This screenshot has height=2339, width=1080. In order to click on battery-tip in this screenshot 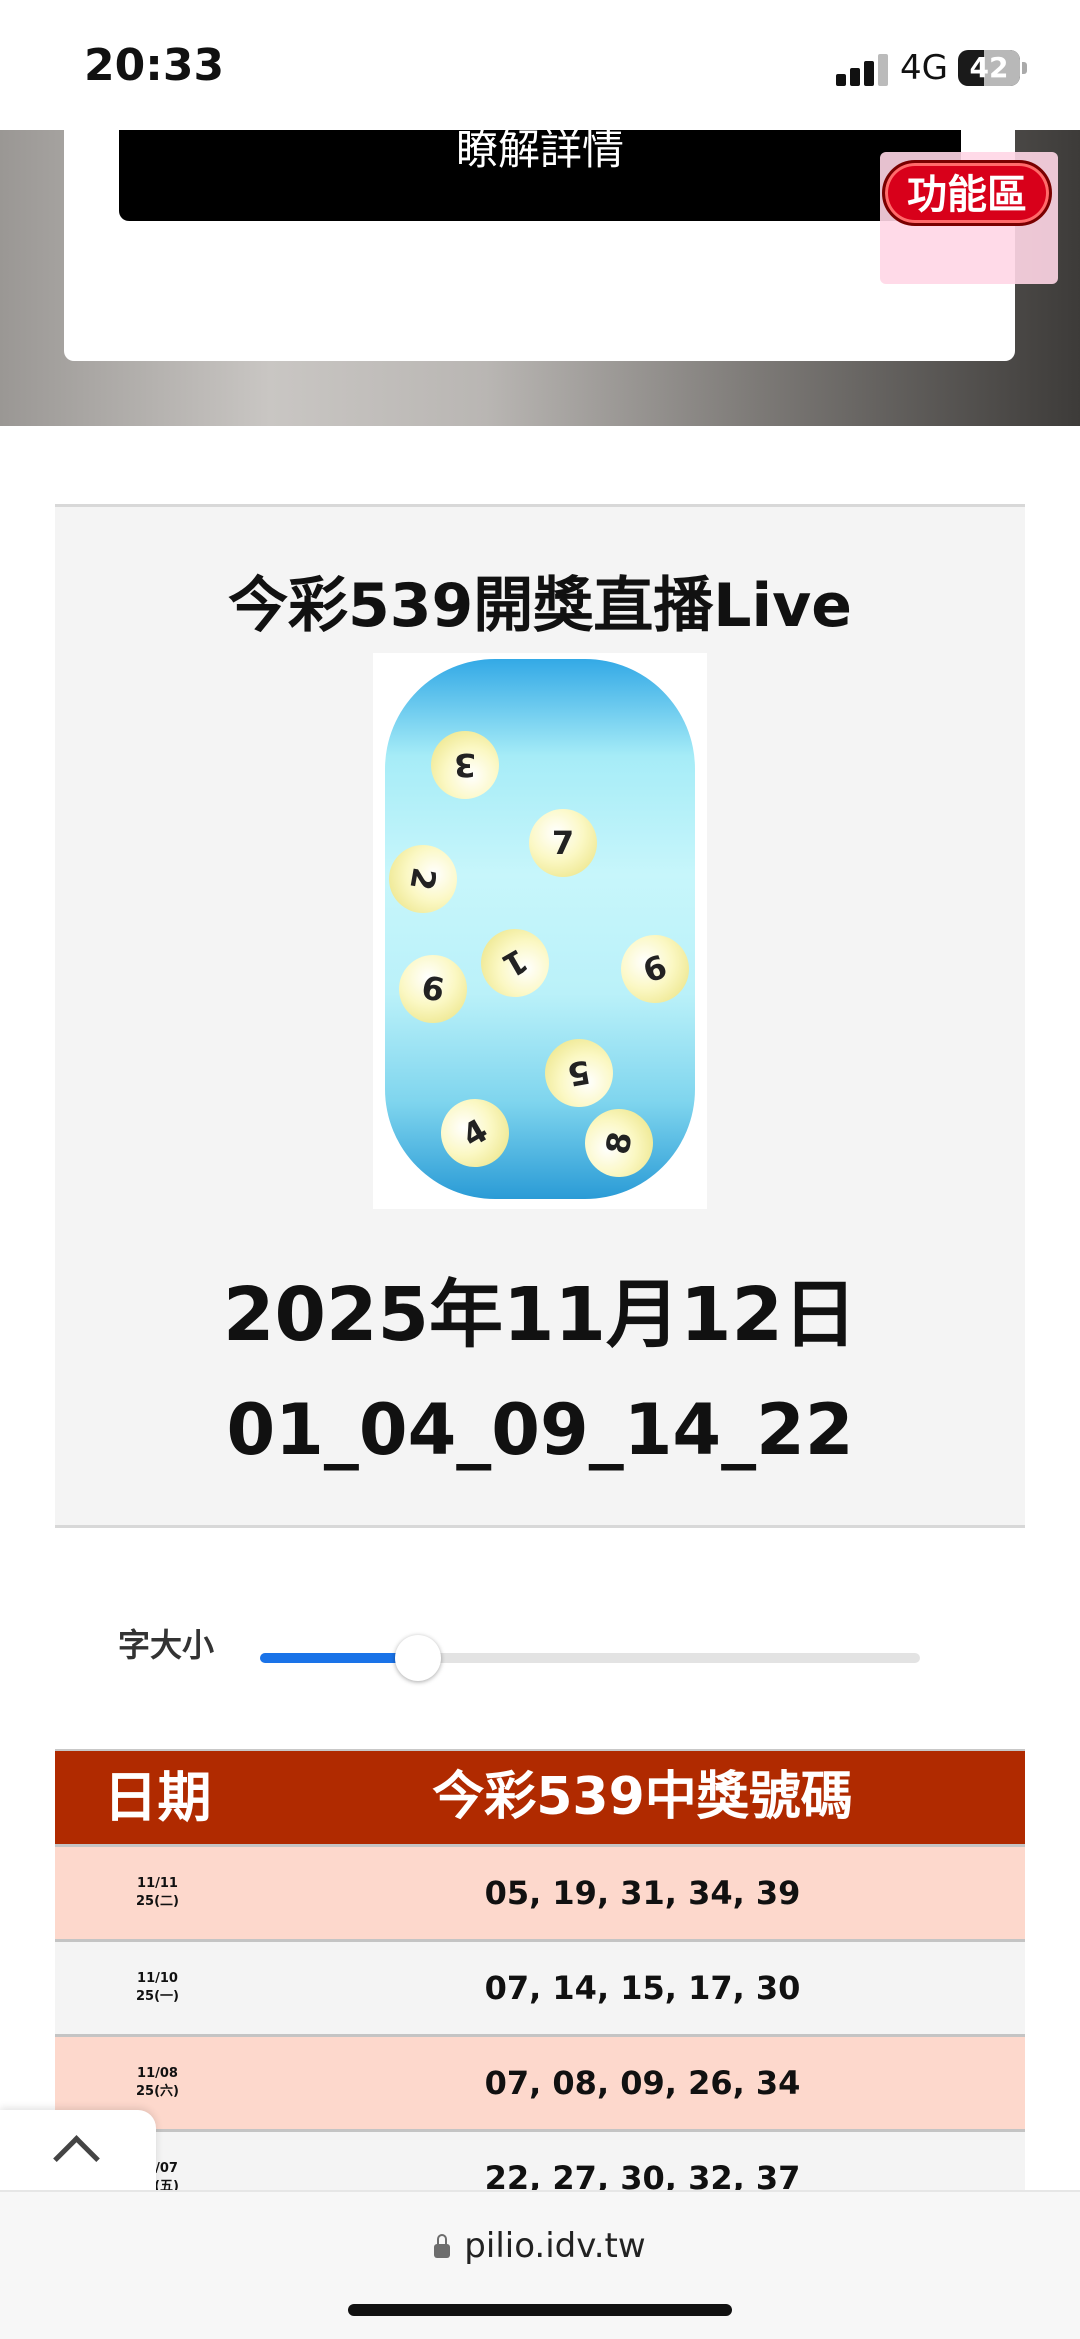, I will do `click(1024, 68)`.